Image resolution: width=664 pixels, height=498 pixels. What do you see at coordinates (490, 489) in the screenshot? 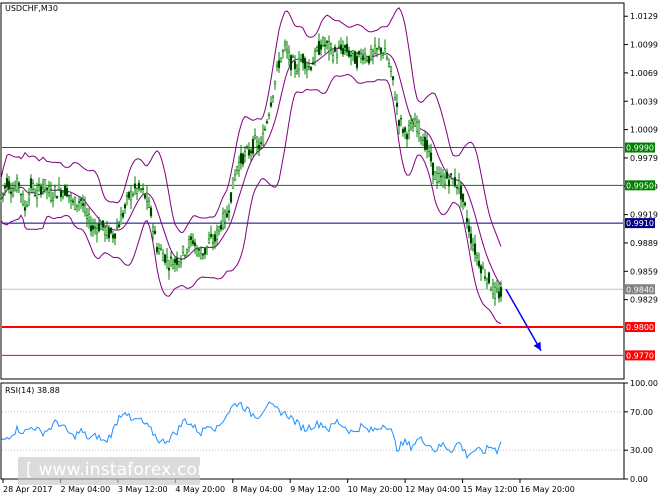
I see `x-tick-label: 15 May 12:00` at bounding box center [490, 489].